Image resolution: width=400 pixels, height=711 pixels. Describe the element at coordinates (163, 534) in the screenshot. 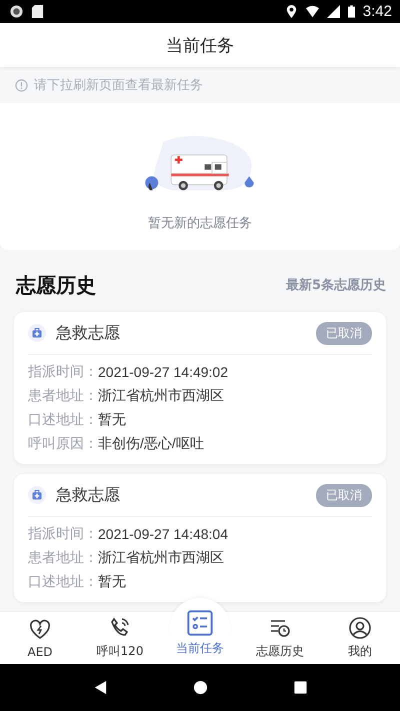

I see `field-value: 2021-09-27 14:48:04` at that location.